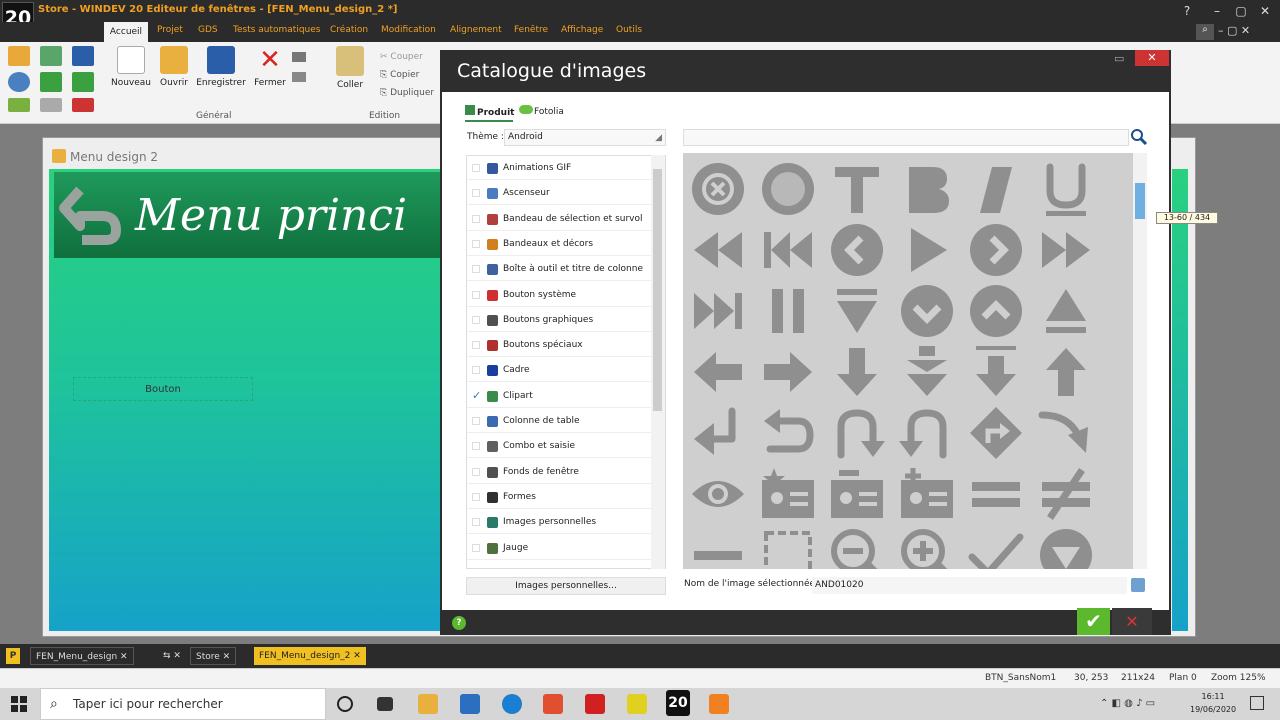 The height and width of the screenshot is (720, 1280). I want to click on undo-icon, so click(19, 105).